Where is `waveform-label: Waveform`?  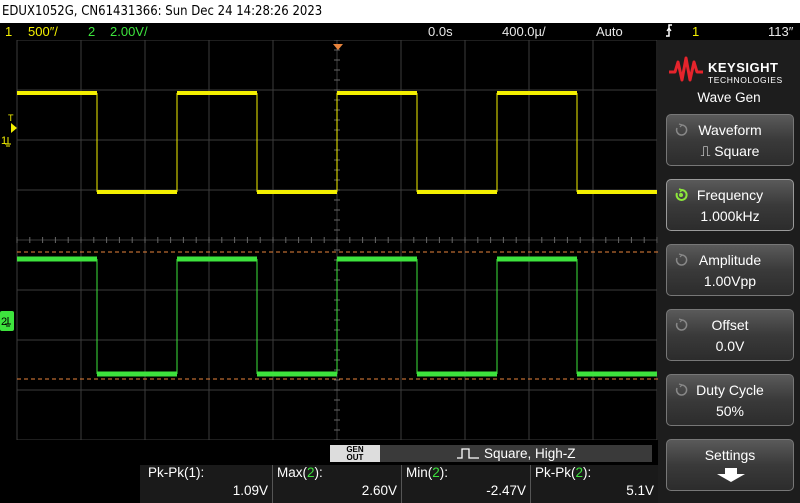
waveform-label: Waveform is located at coordinates (730, 130).